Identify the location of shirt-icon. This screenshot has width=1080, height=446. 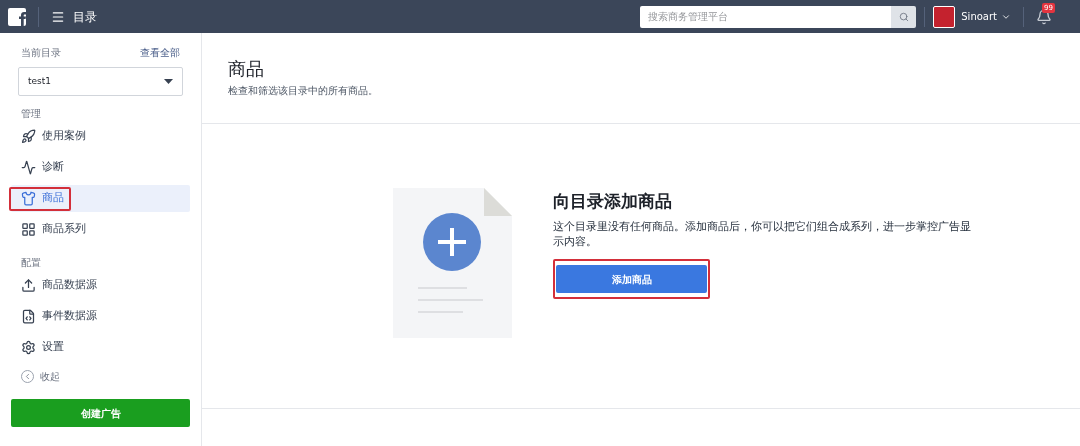
(28, 198).